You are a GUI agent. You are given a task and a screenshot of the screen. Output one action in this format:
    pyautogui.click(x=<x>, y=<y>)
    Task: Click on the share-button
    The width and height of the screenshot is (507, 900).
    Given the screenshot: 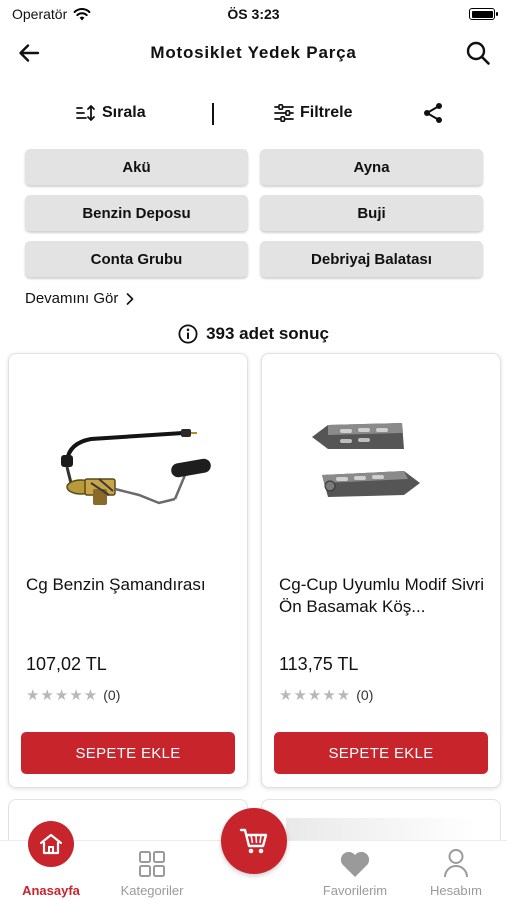 What is the action you would take?
    pyautogui.click(x=433, y=113)
    